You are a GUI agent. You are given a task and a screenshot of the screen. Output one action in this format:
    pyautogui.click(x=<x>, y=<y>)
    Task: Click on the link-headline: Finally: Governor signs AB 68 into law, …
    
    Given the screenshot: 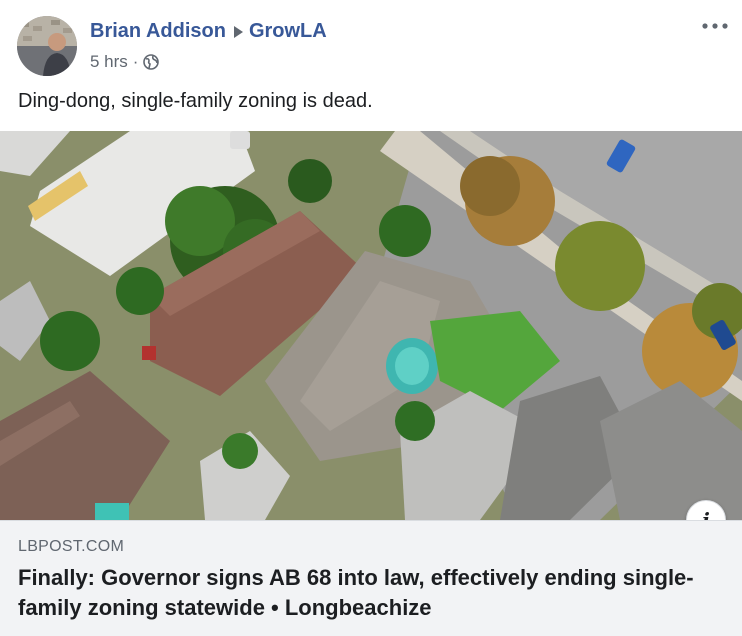 What is the action you would take?
    pyautogui.click(x=368, y=593)
    